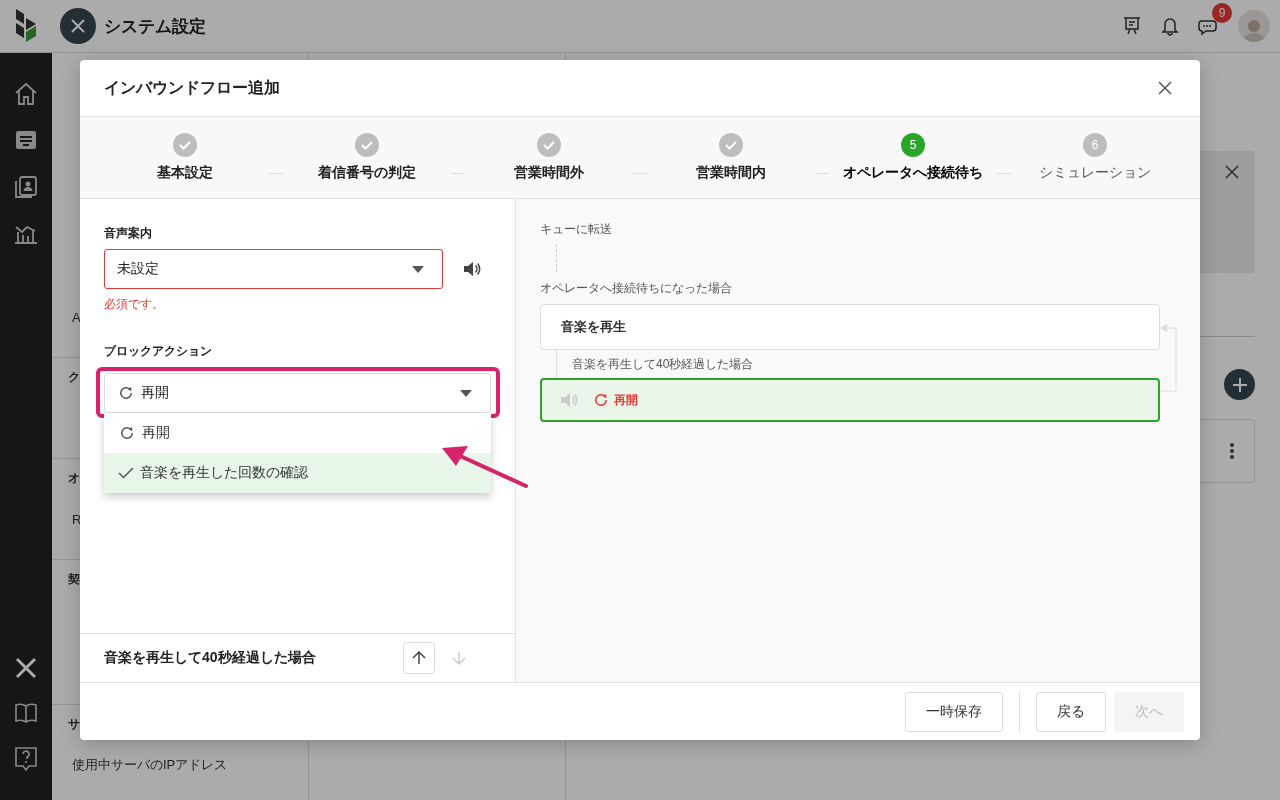 The image size is (1280, 800). What do you see at coordinates (158, 351) in the screenshot?
I see `field-label: ブロックアクション` at bounding box center [158, 351].